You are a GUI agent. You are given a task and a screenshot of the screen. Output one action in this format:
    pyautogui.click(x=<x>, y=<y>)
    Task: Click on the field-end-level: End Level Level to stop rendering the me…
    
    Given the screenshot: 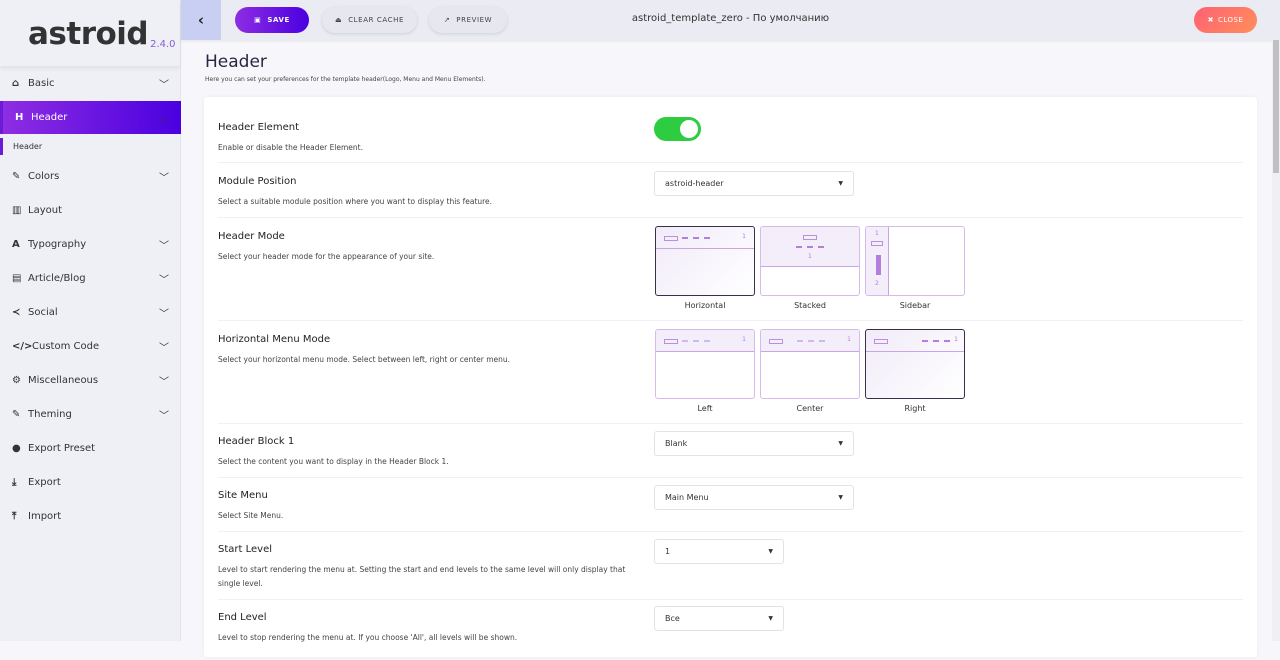 What is the action you would take?
    pyautogui.click(x=730, y=630)
    